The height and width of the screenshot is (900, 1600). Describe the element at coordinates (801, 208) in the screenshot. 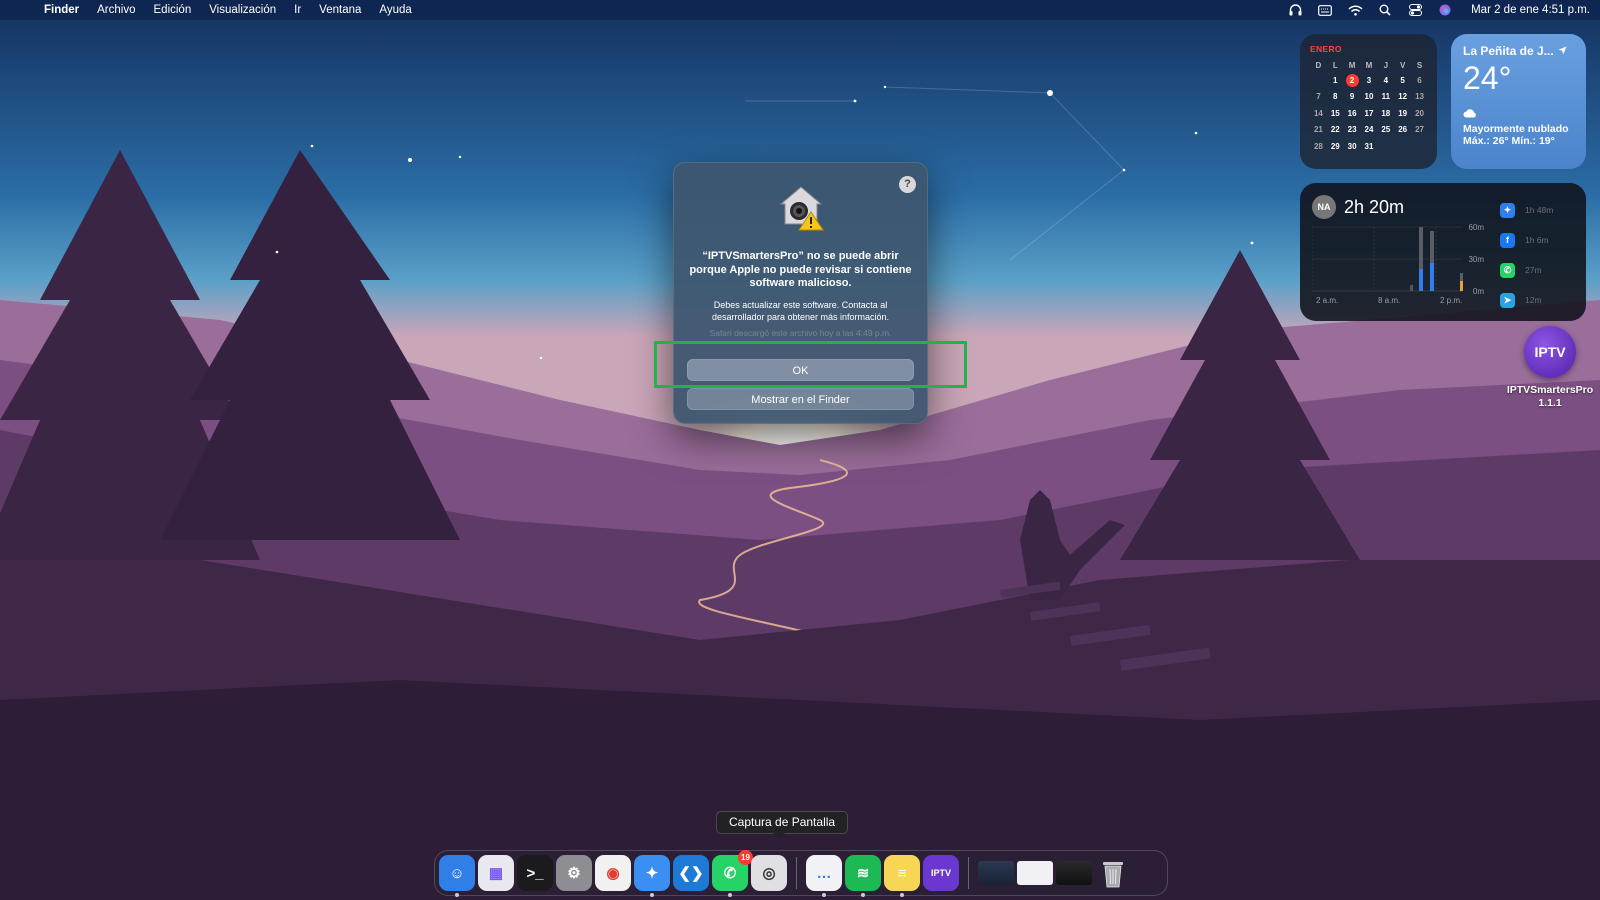

I see `gatekeeper-warning-icon` at that location.